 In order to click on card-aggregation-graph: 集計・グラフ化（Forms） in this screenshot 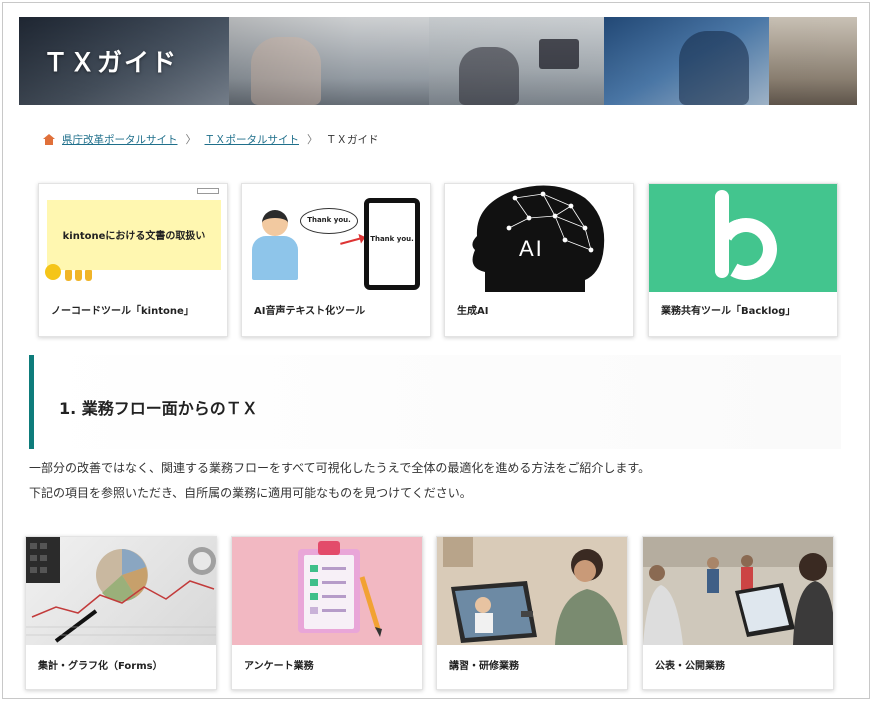, I will do `click(121, 613)`.